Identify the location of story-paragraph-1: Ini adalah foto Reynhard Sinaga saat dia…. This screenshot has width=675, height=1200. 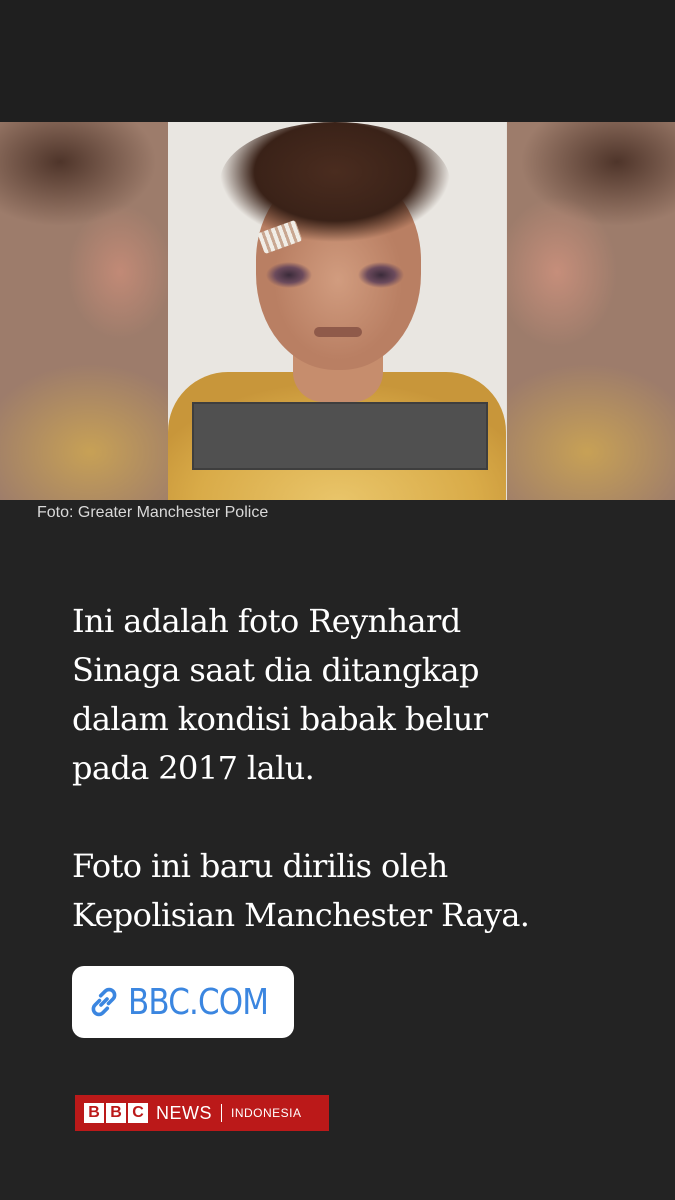
(280, 694).